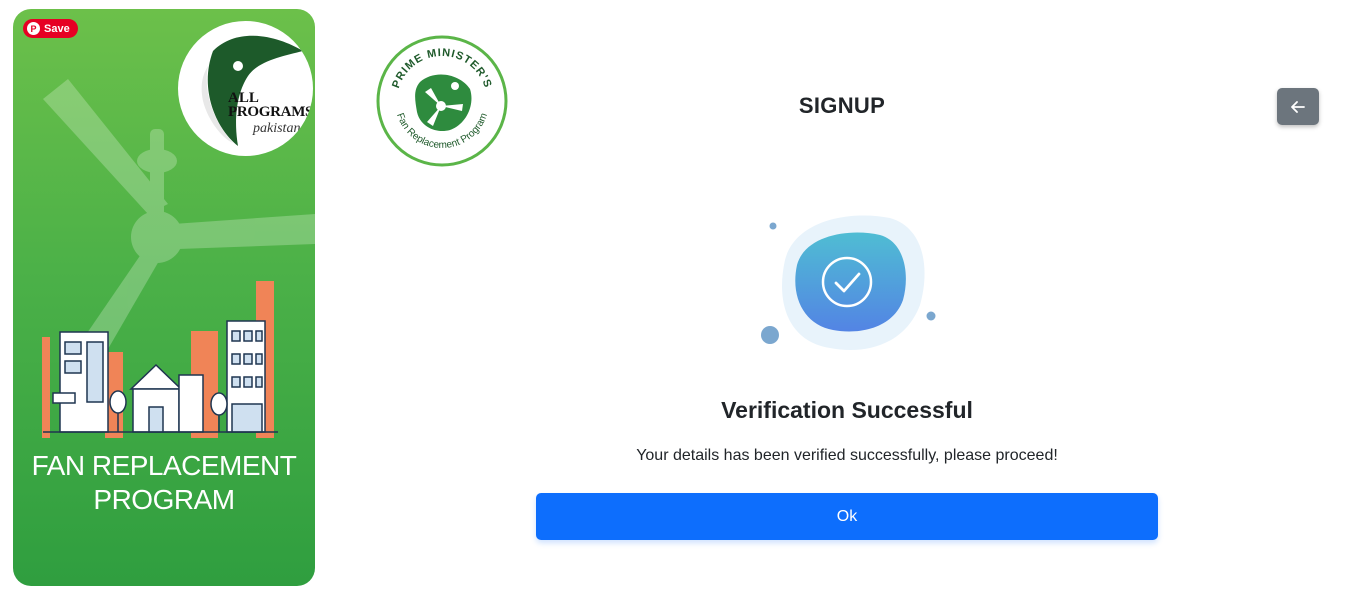 The width and height of the screenshot is (1357, 595). I want to click on buildings-graphic, so click(160, 376).